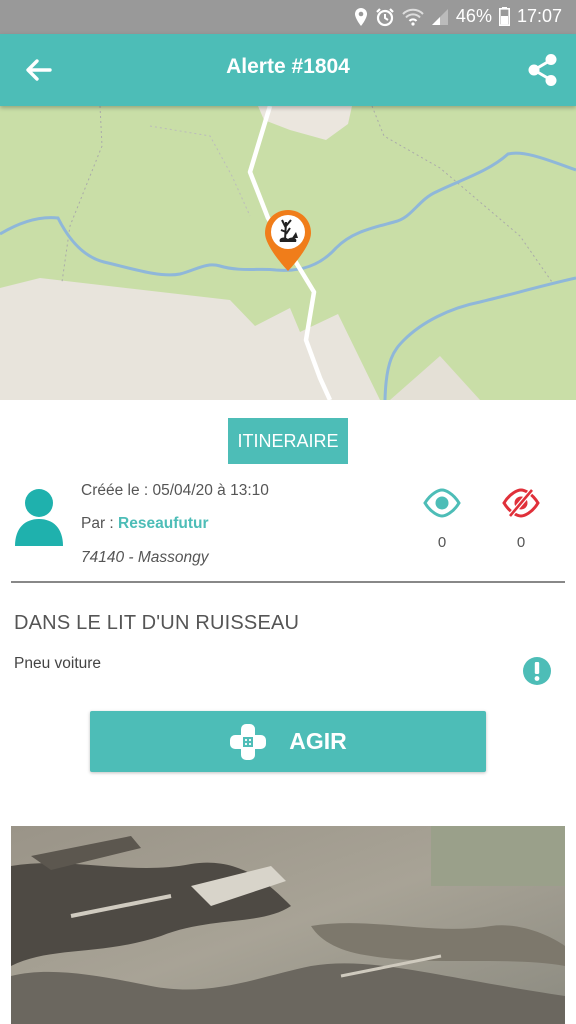 Image resolution: width=576 pixels, height=1024 pixels. What do you see at coordinates (58, 663) in the screenshot?
I see `alert-description: Pneu voiture` at bounding box center [58, 663].